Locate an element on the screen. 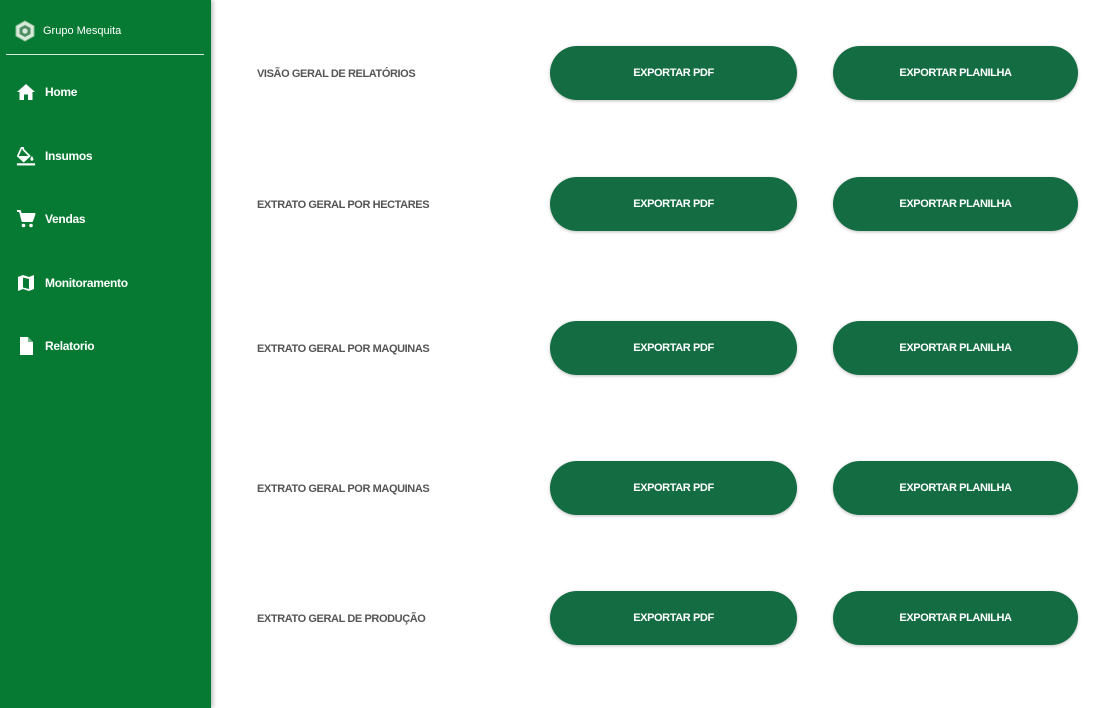 This screenshot has height=708, width=1112. sidebar-item-relatorio: Relatorio is located at coordinates (55, 346).